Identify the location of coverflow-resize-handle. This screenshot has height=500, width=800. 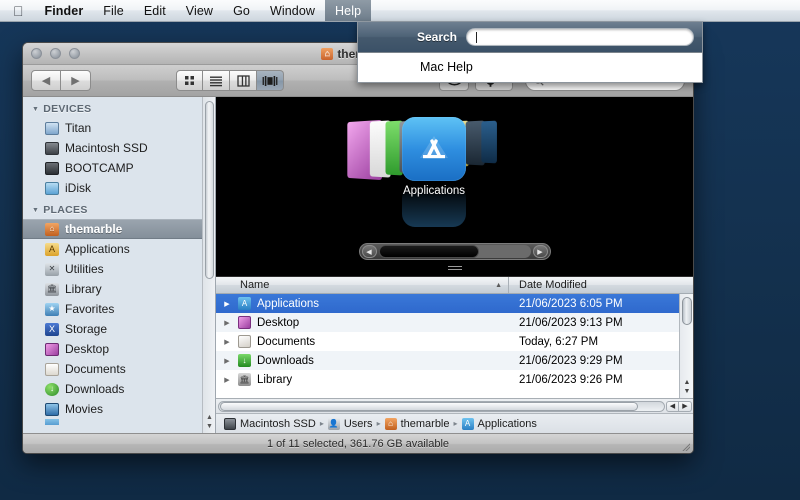
(454, 268).